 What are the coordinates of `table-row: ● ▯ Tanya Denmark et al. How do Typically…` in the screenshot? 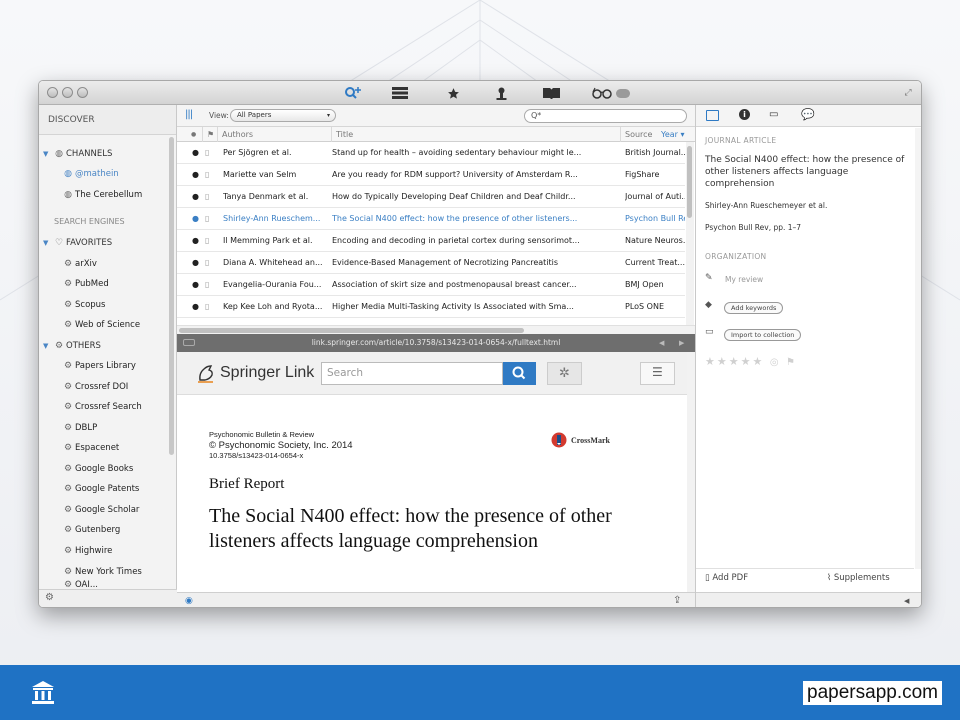 It's located at (431, 197).